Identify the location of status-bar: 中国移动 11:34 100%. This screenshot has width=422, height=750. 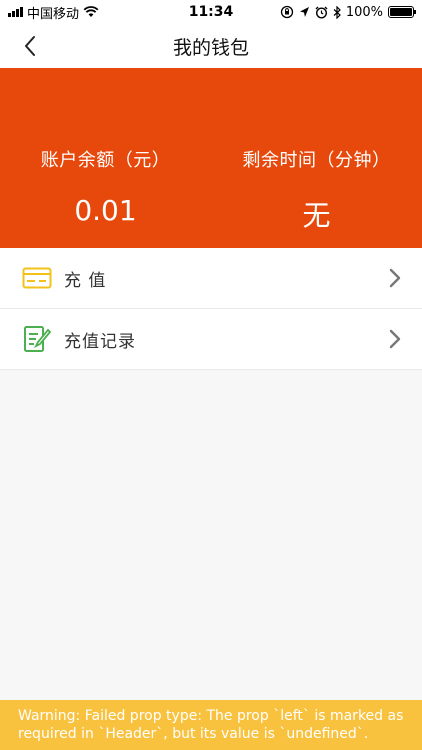
(211, 12).